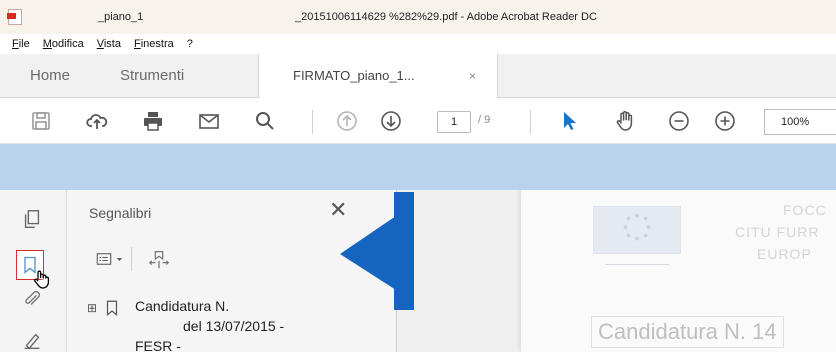 Image resolution: width=836 pixels, height=352 pixels. I want to click on expand-bookmark-button, so click(159, 259).